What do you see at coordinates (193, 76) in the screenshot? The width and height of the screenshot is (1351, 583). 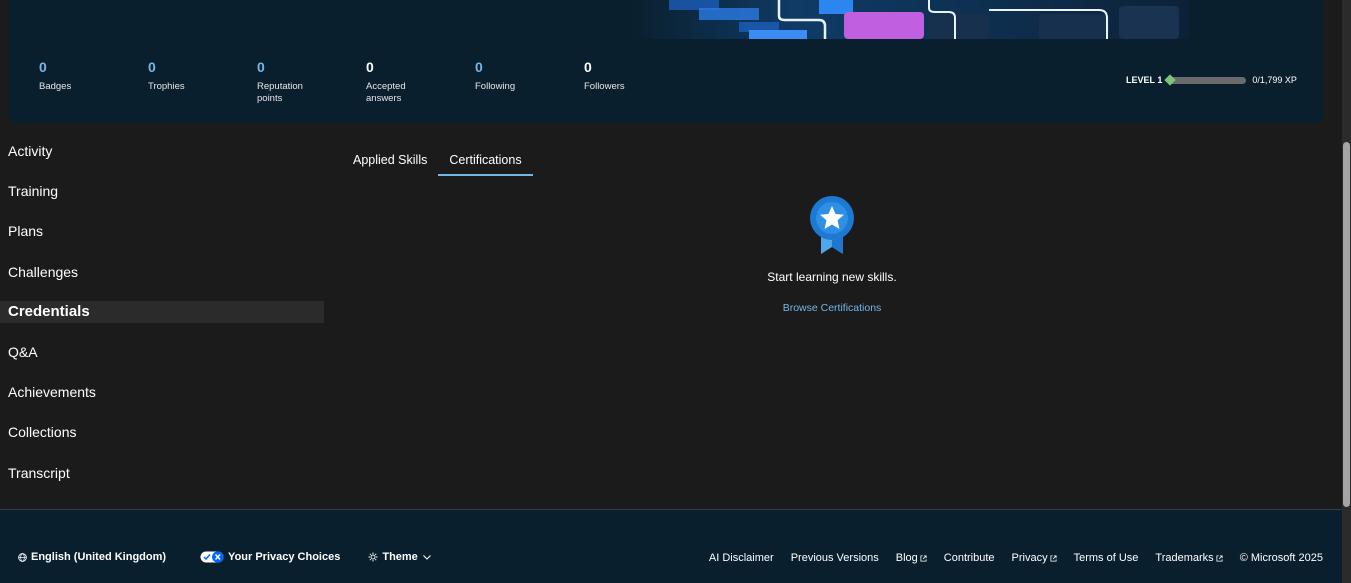 I see `stat-trophies: 0 Trophies` at bounding box center [193, 76].